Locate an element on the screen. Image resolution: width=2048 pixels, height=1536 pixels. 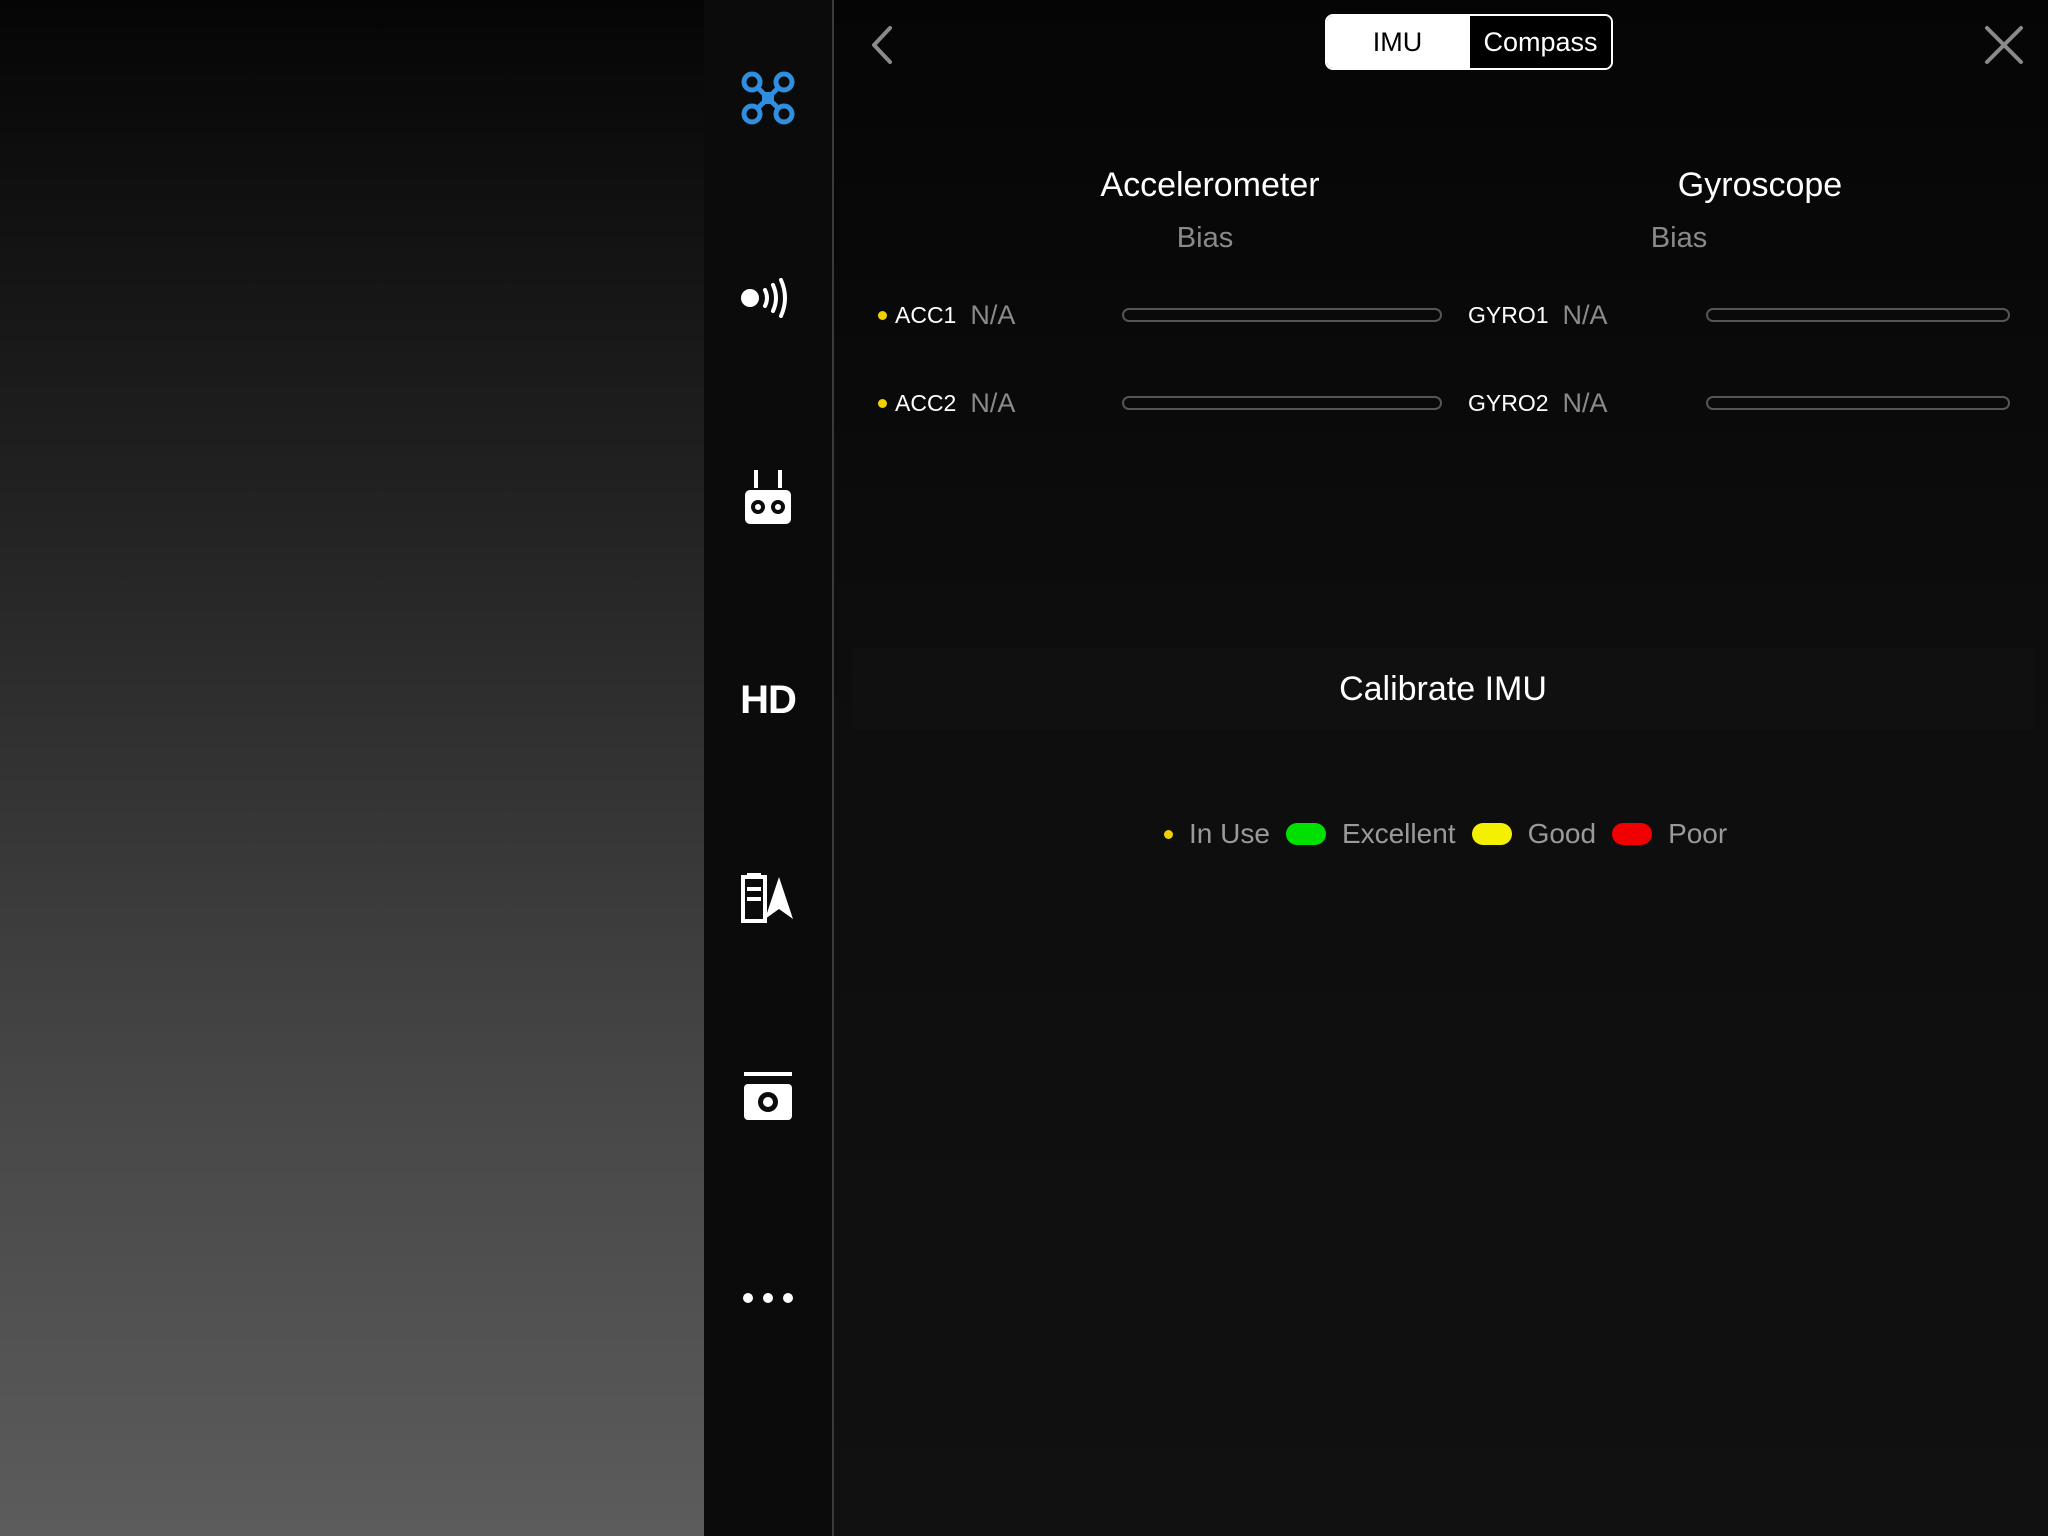
ellipsis-icon is located at coordinates (768, 1300).